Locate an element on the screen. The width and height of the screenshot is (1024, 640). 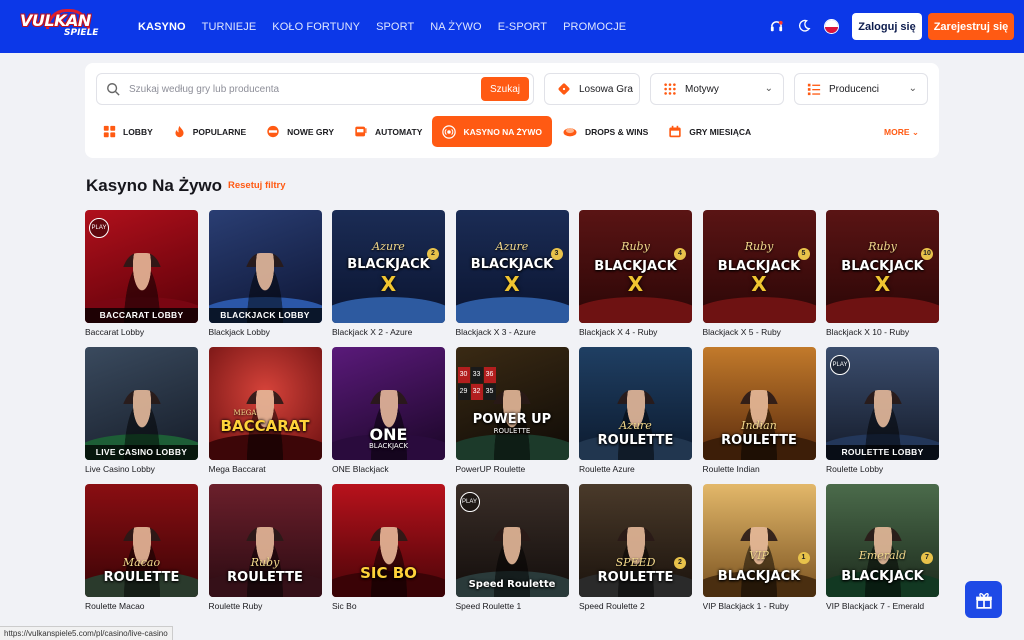
game-card: LIVE CASINO LOBBY Live Casino Lobby is located at coordinates (141, 410).